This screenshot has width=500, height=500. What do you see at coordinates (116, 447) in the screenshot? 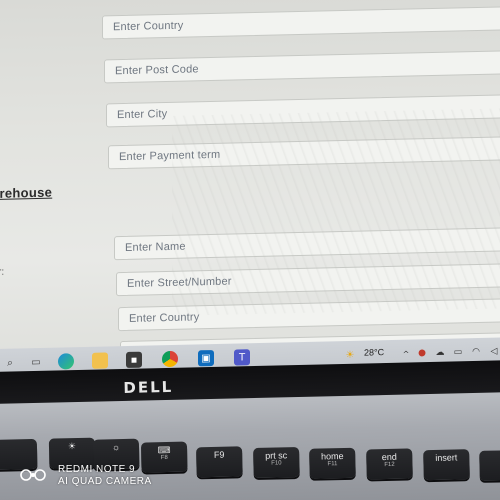
I see `brightness-up-icon: ☼` at bounding box center [116, 447].